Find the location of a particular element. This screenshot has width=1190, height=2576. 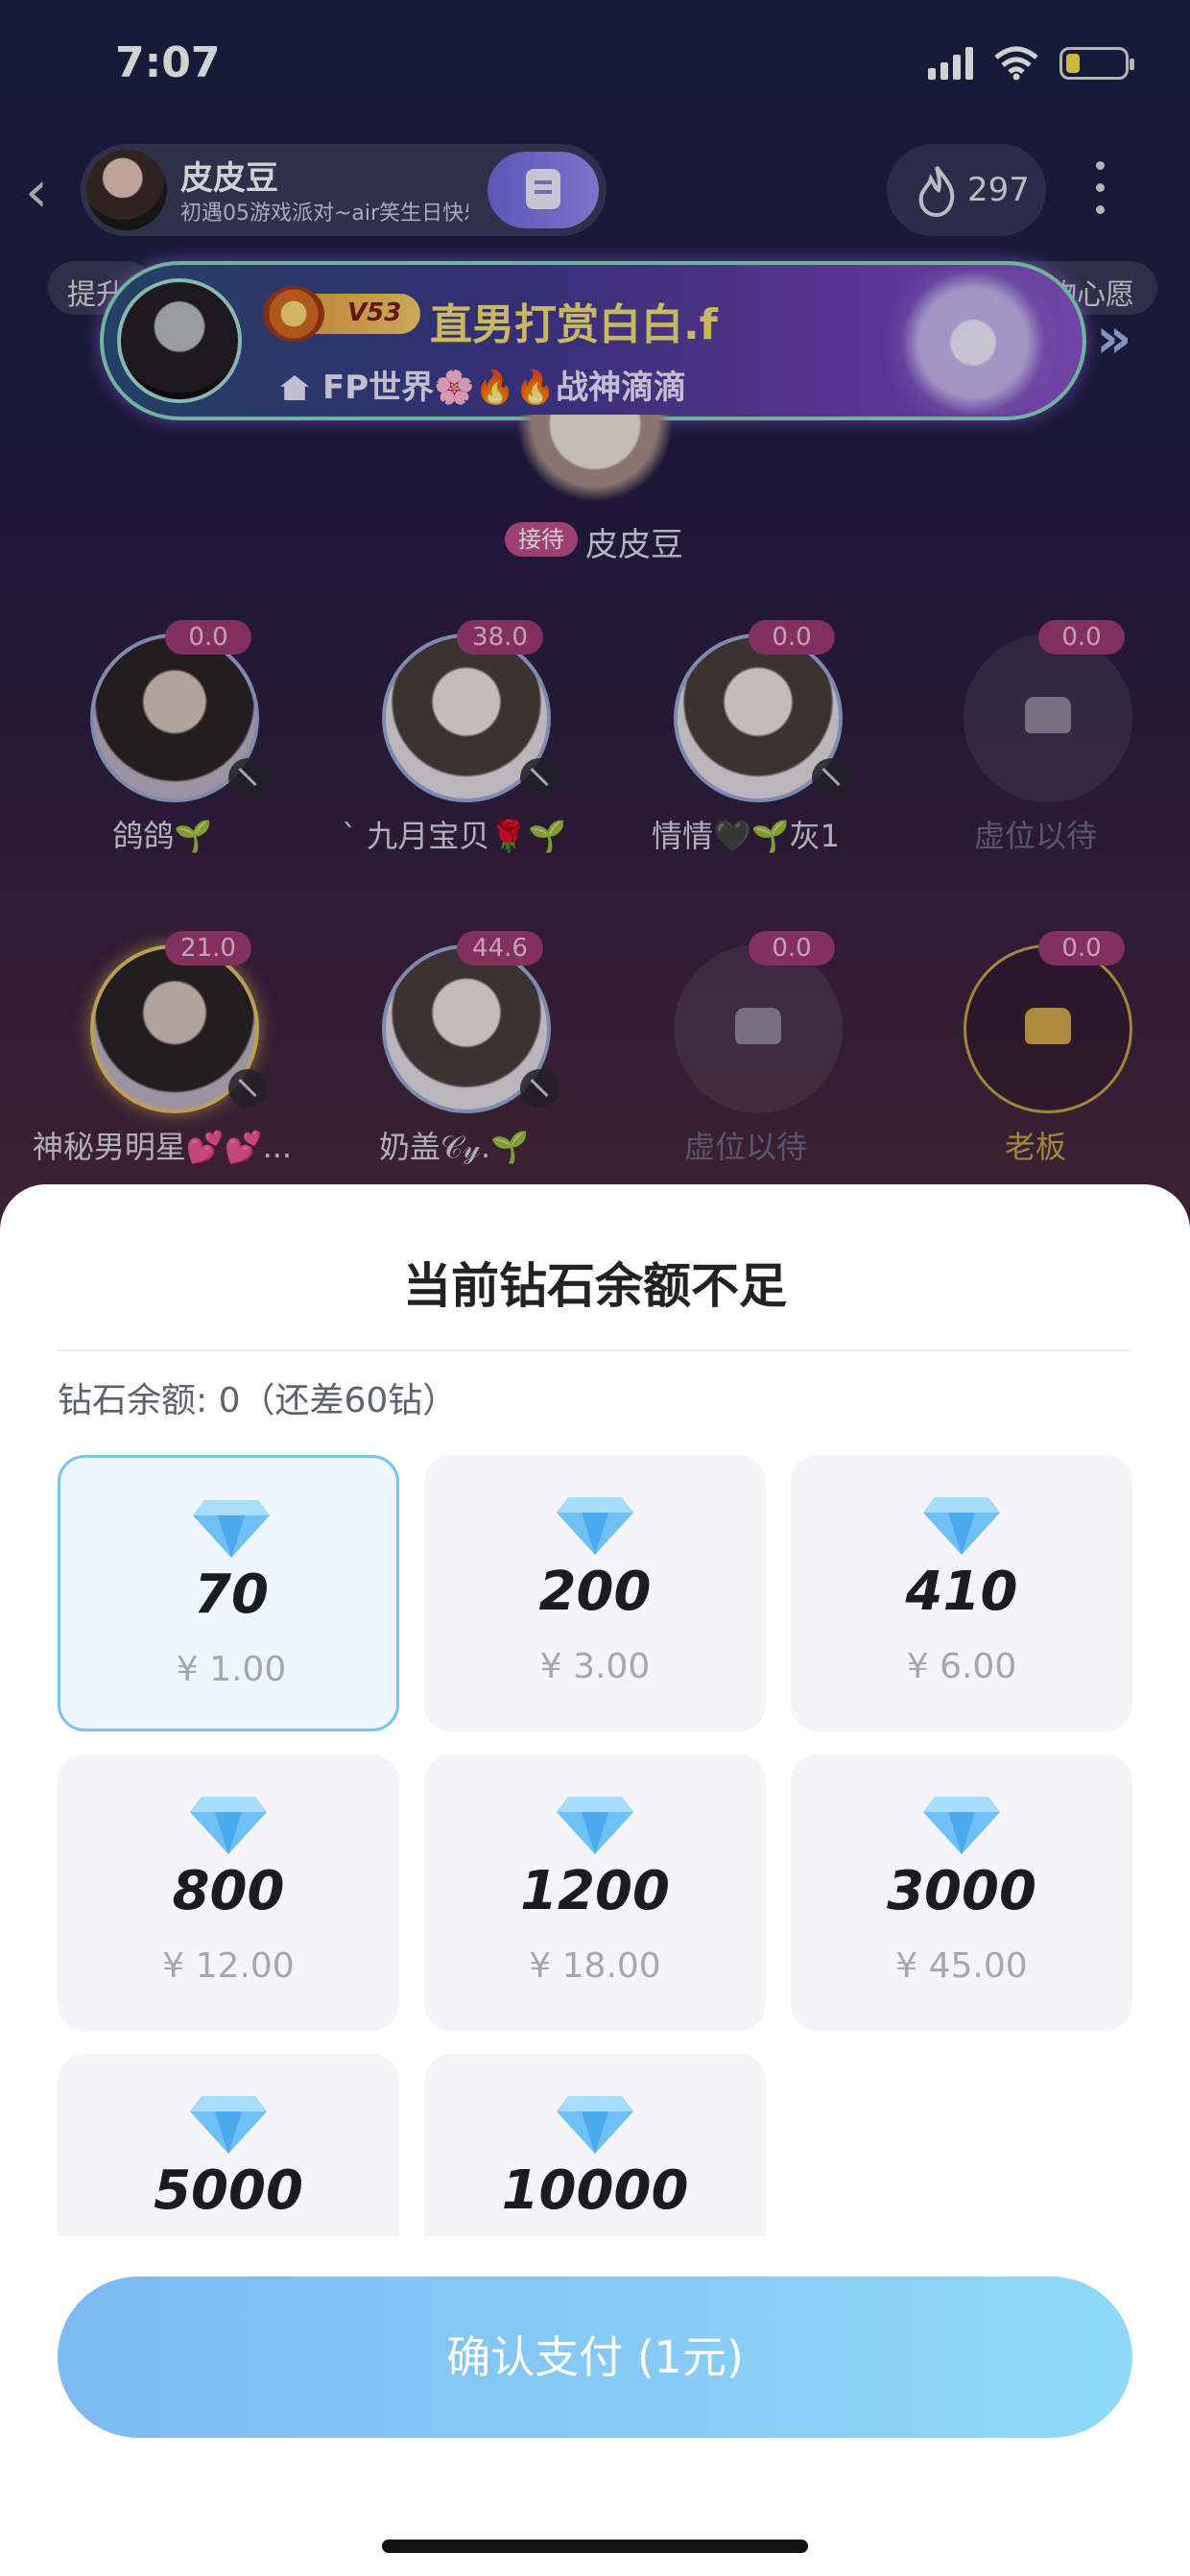

package-amount: 70 is located at coordinates (232, 1594).